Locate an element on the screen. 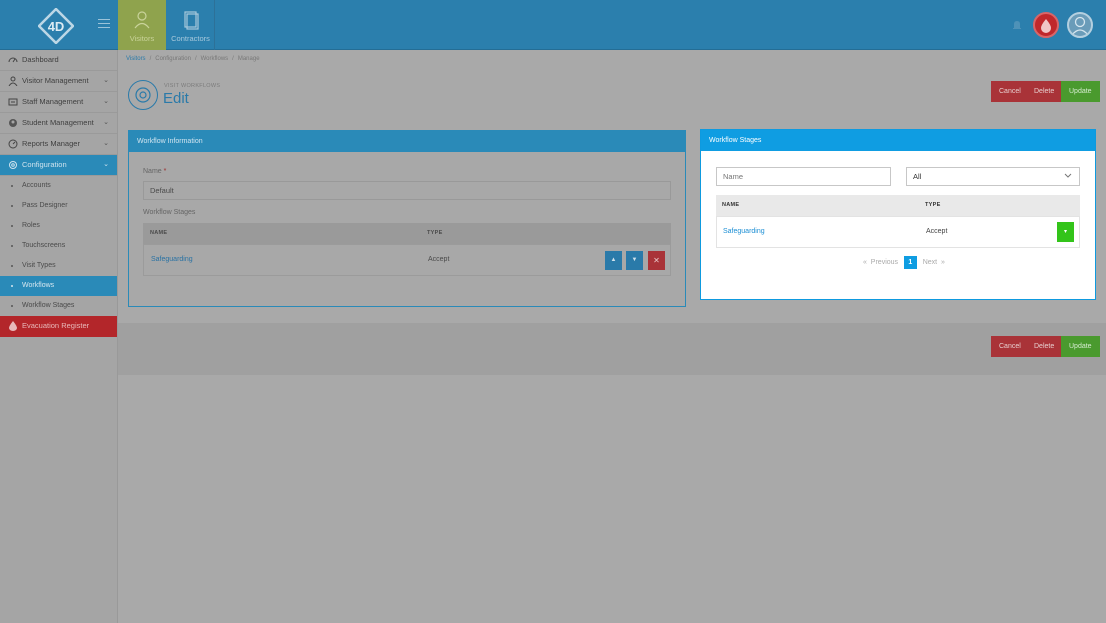  svg-text: 4D is located at coordinates (56, 26).